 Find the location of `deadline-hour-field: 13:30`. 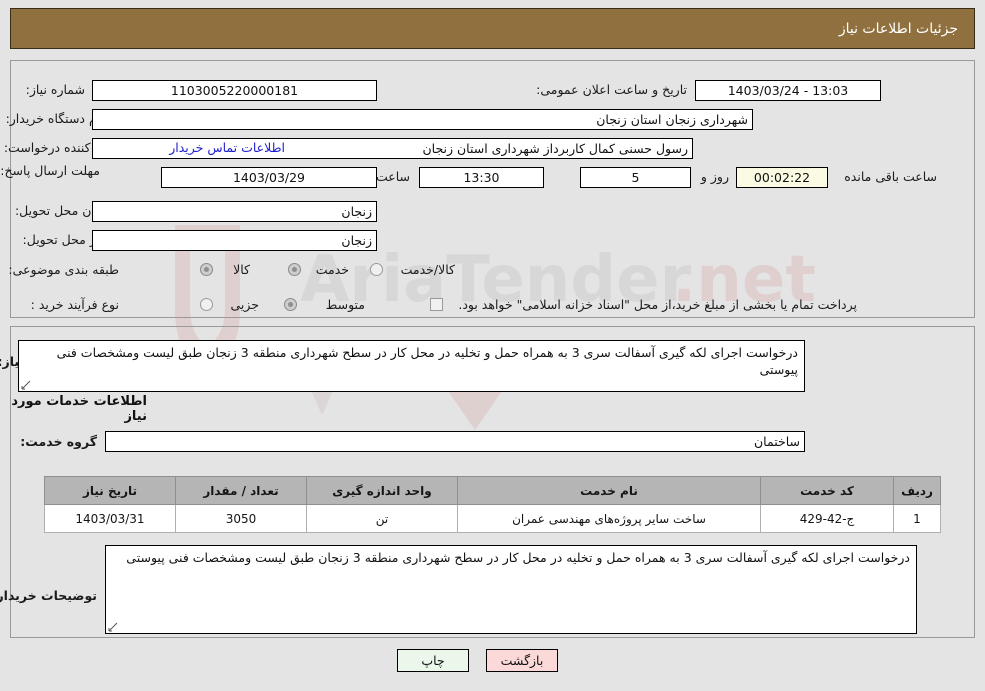

deadline-hour-field: 13:30 is located at coordinates (481, 177).